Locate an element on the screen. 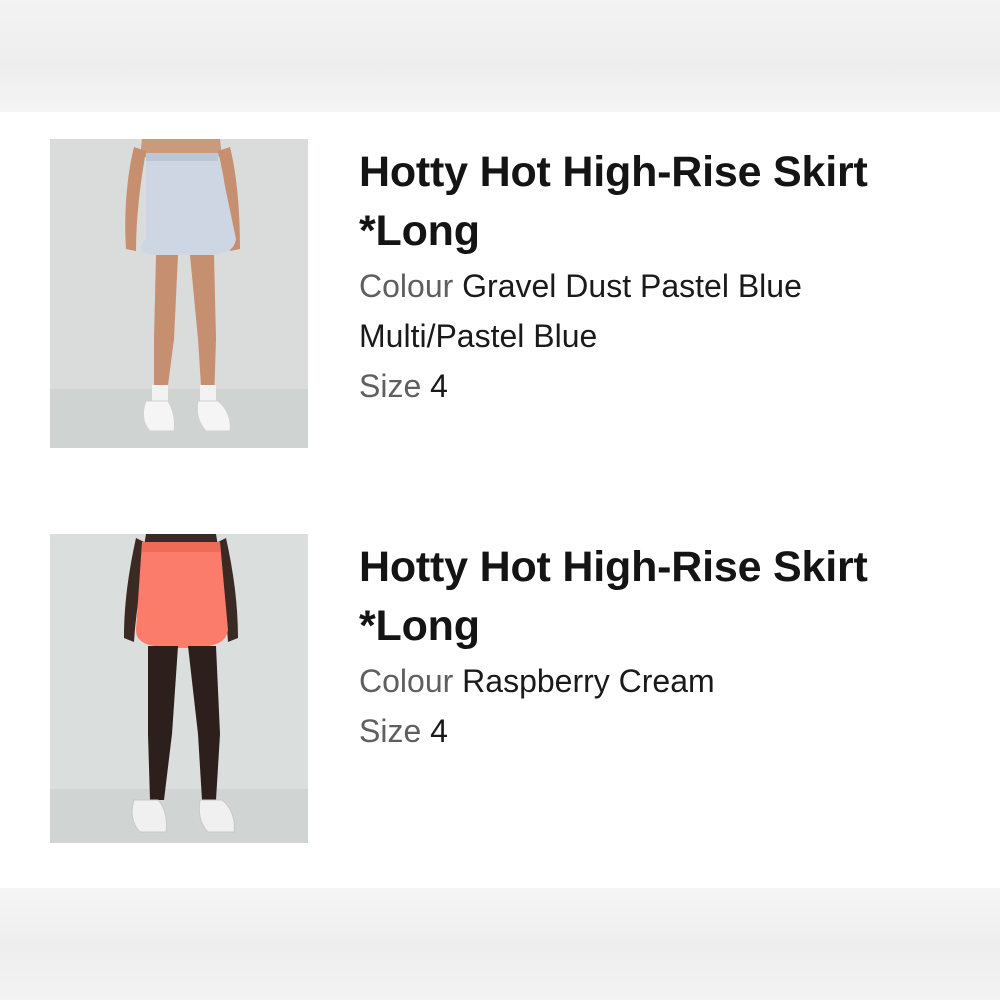 The image size is (1000, 1000). model-photo-pastel-blue is located at coordinates (179, 293).